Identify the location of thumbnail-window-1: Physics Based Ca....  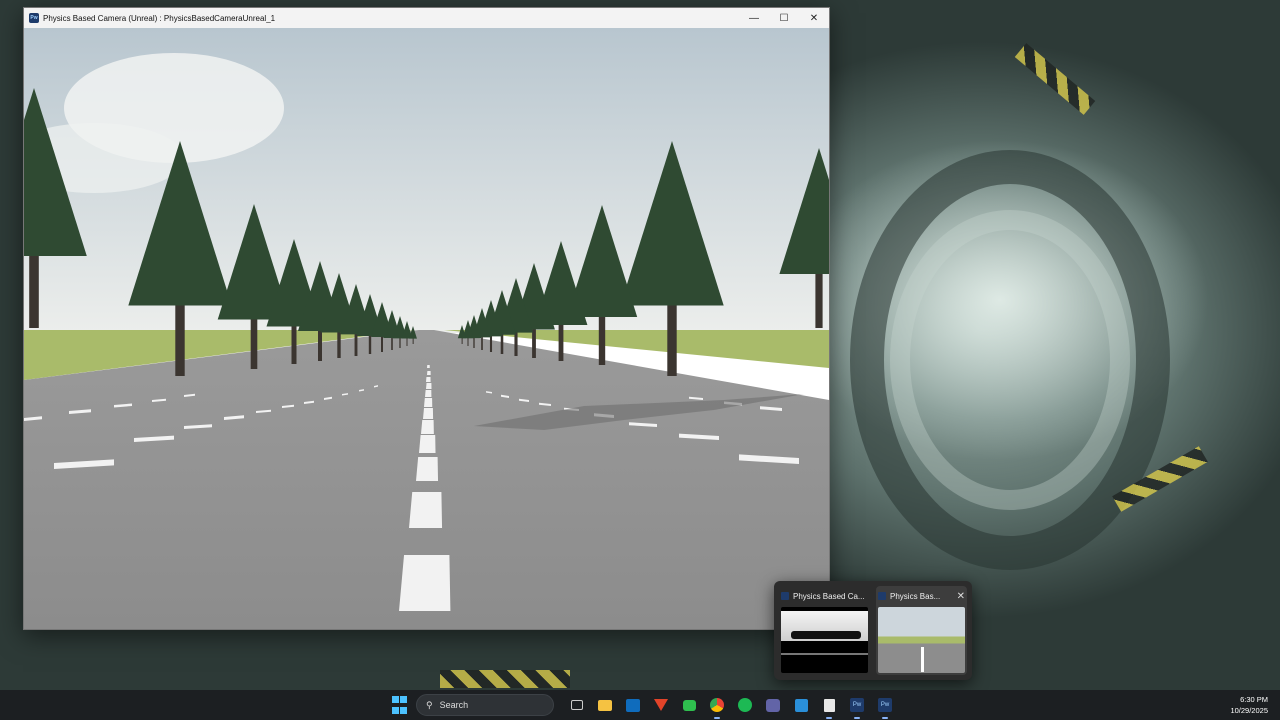
(824, 630).